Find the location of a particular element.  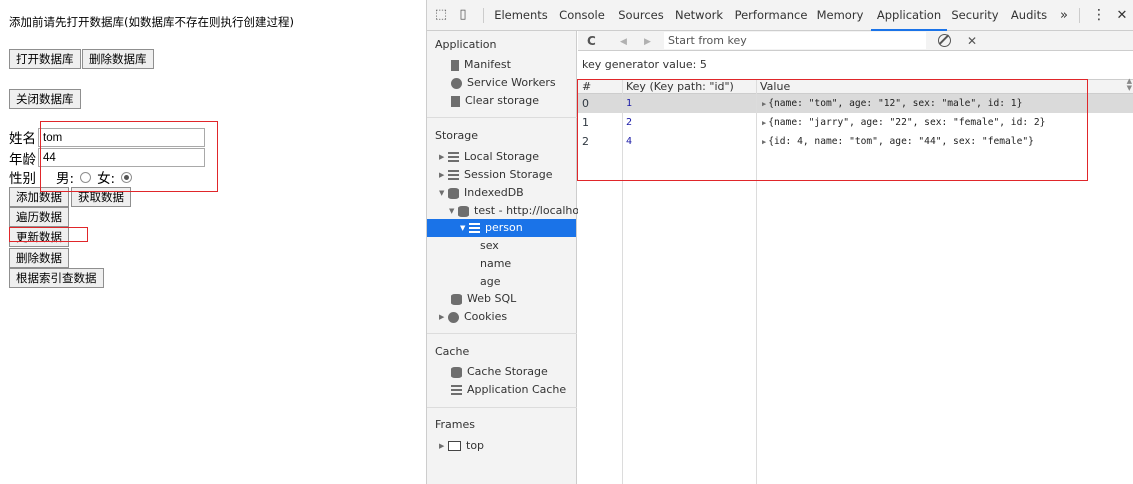

tab-audits: Audits is located at coordinates (1029, 15).